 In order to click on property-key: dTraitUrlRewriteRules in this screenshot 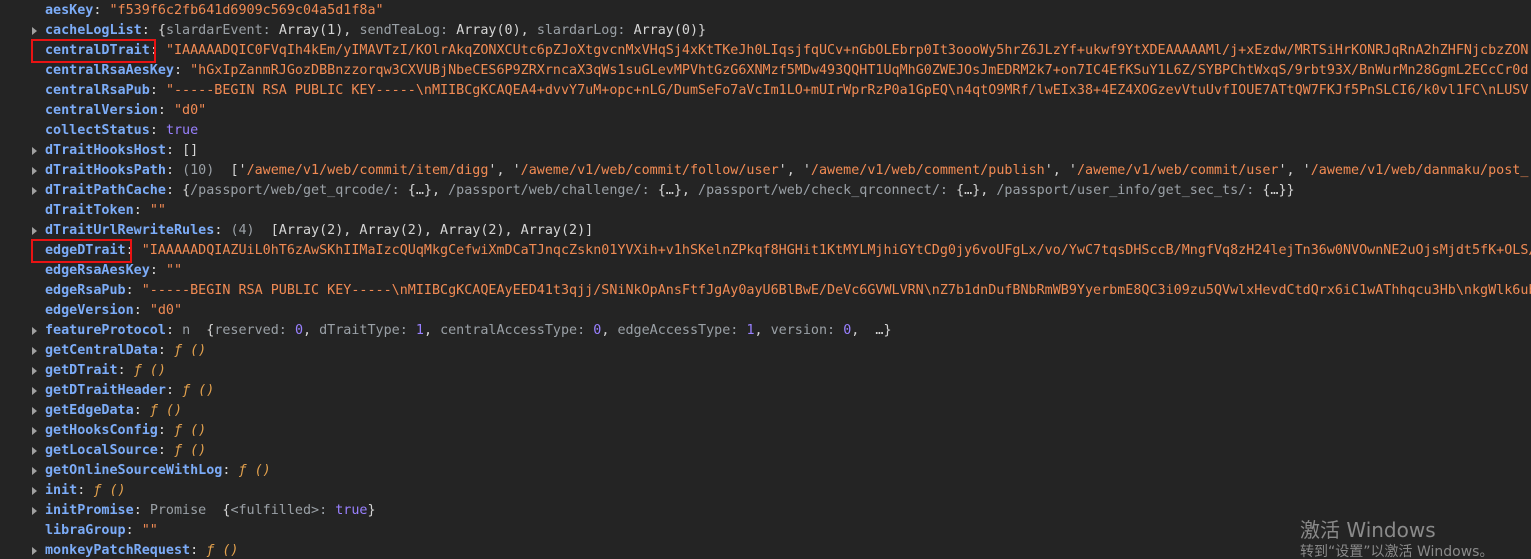, I will do `click(130, 230)`.